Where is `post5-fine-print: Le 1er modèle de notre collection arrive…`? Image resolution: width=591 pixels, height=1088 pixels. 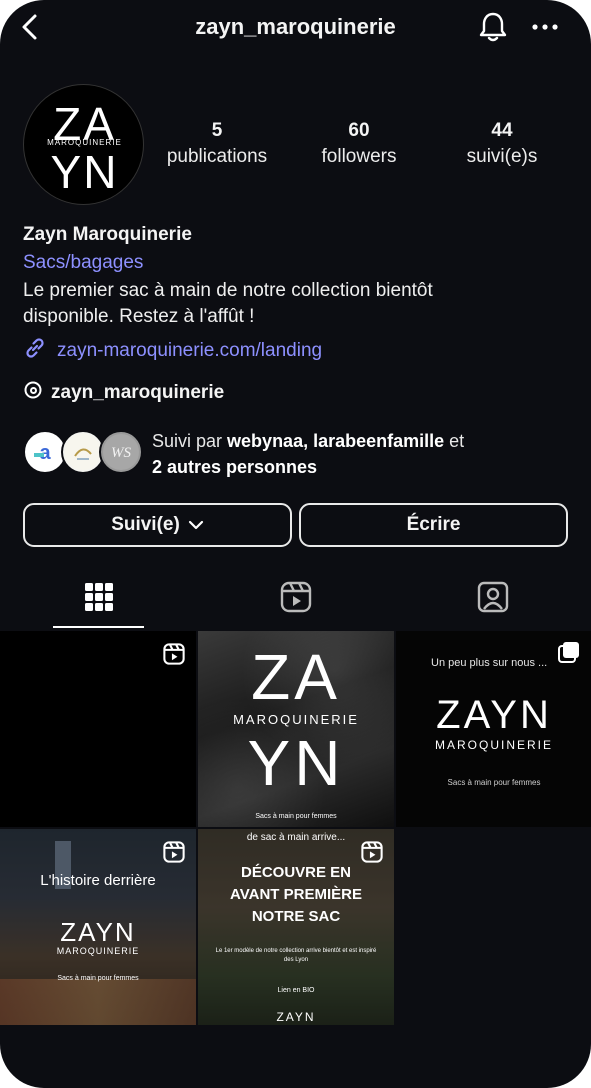
post5-fine-print: Le 1er modèle de notre collection arrive… is located at coordinates (296, 955).